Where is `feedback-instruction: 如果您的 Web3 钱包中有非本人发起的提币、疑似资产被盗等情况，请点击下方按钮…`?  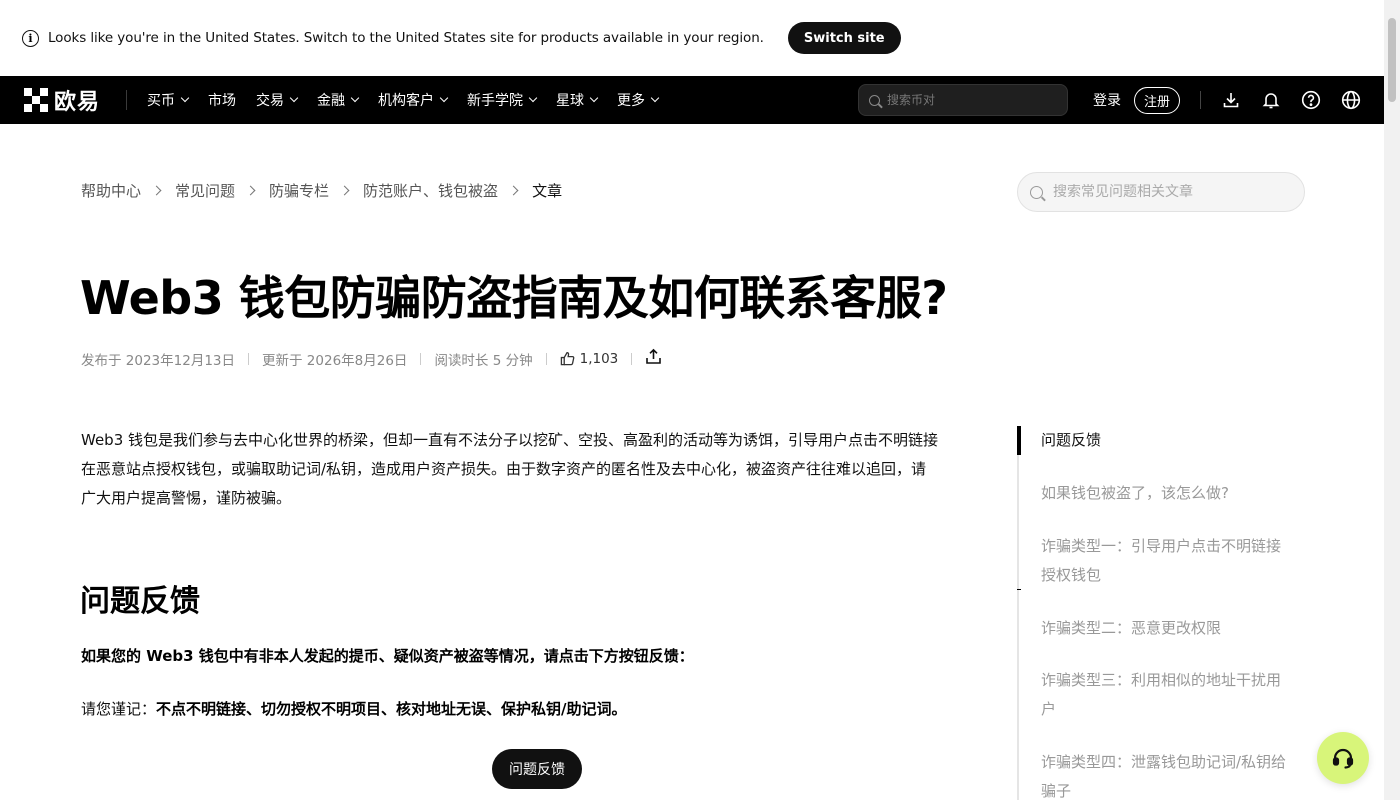
feedback-instruction: 如果您的 Web3 钱包中有非本人发起的提币、疑似资产被盗等情况，请点击下方按钮… is located at coordinates (387, 656).